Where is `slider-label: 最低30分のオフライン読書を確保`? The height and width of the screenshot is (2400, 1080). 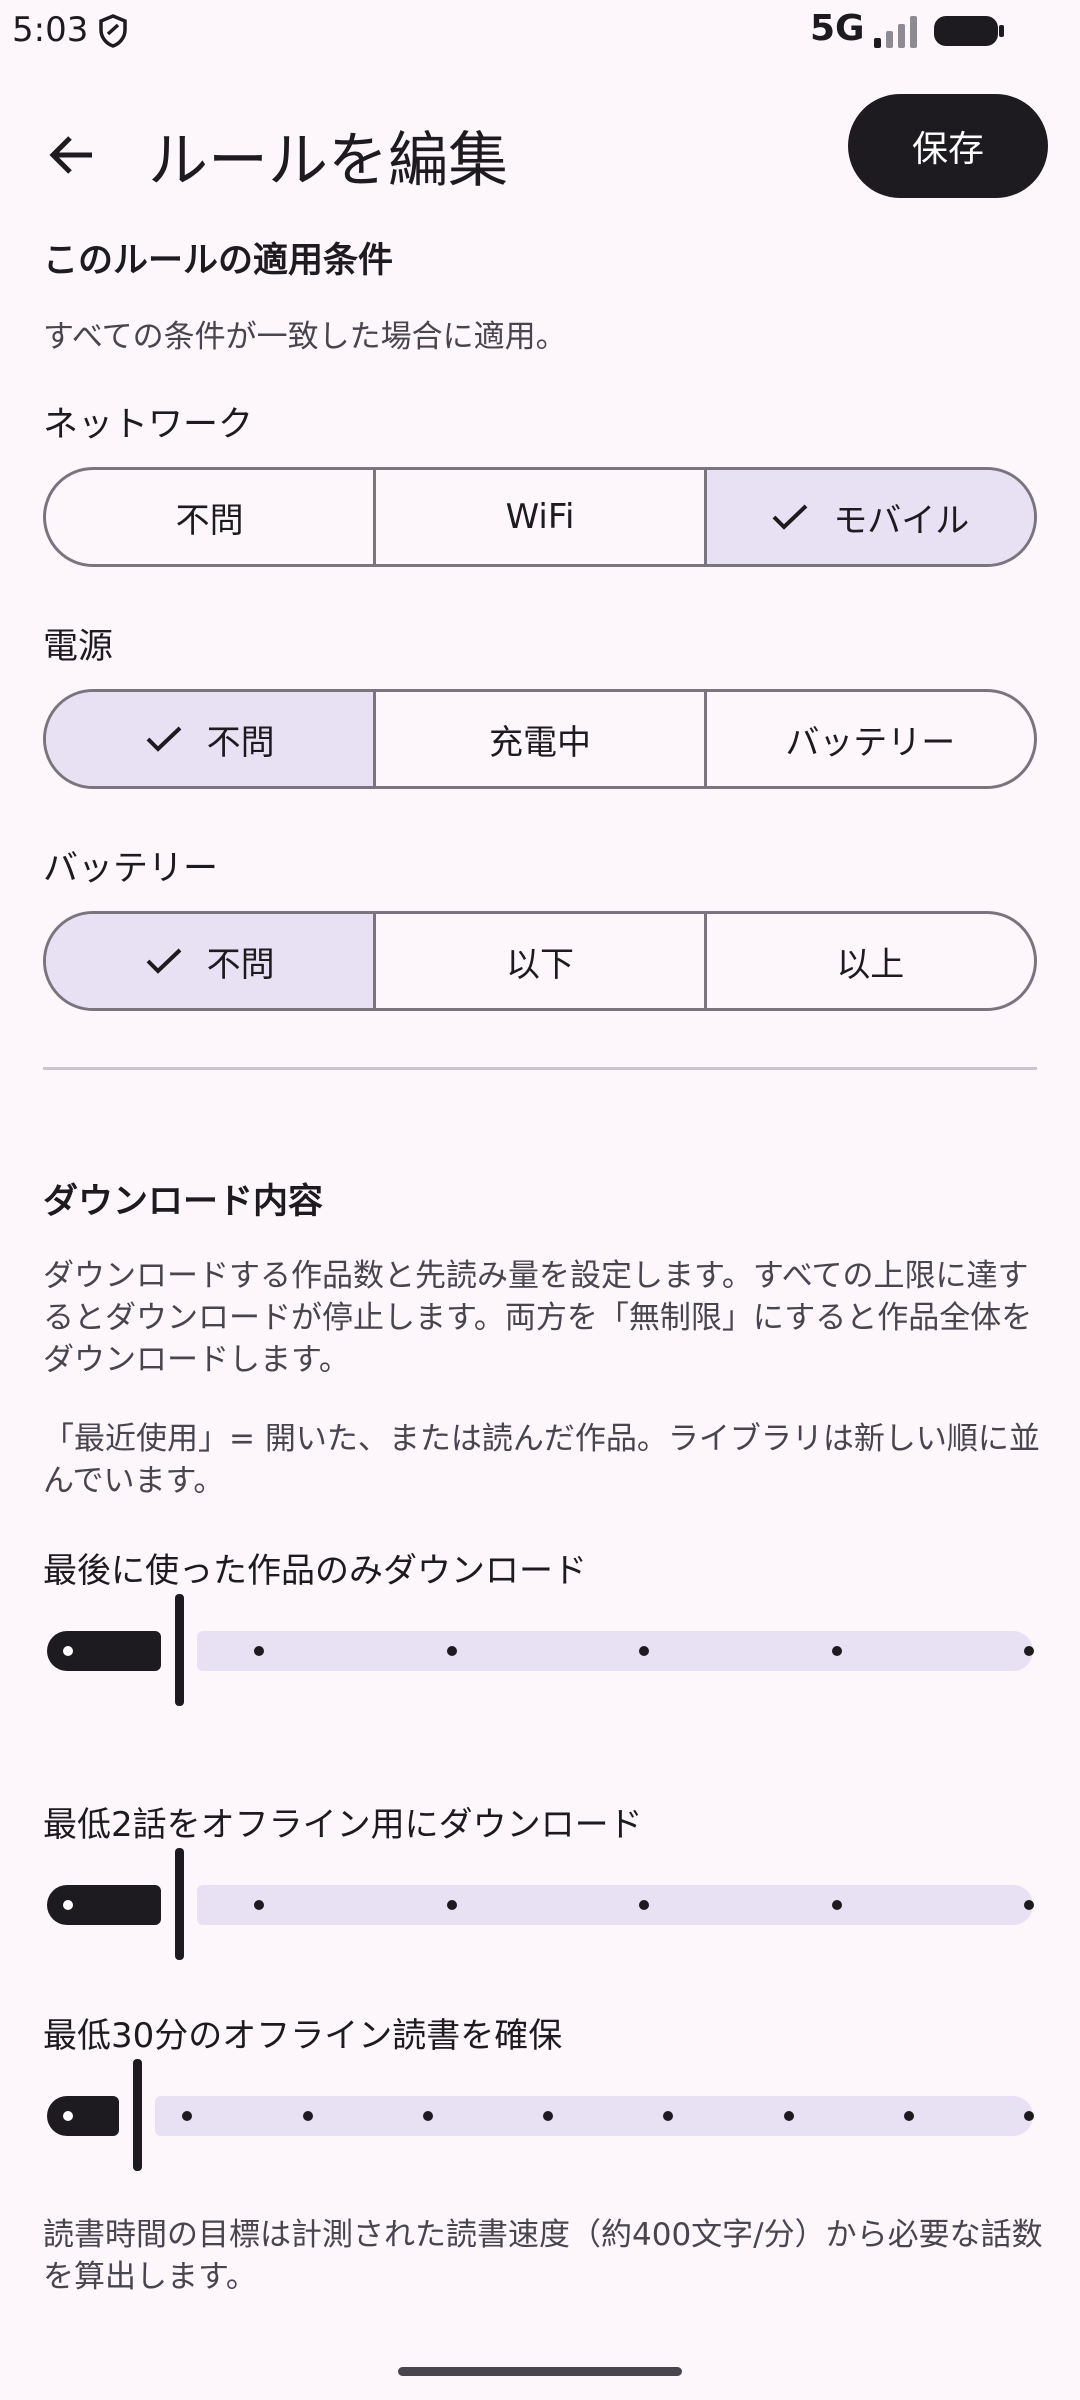 slider-label: 最低30分のオフライン読書を確保 is located at coordinates (303, 2036).